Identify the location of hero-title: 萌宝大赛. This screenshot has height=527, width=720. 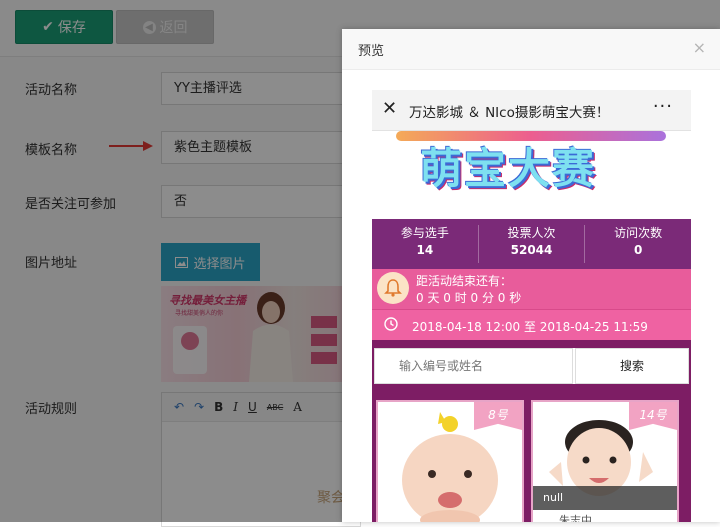
(508, 168).